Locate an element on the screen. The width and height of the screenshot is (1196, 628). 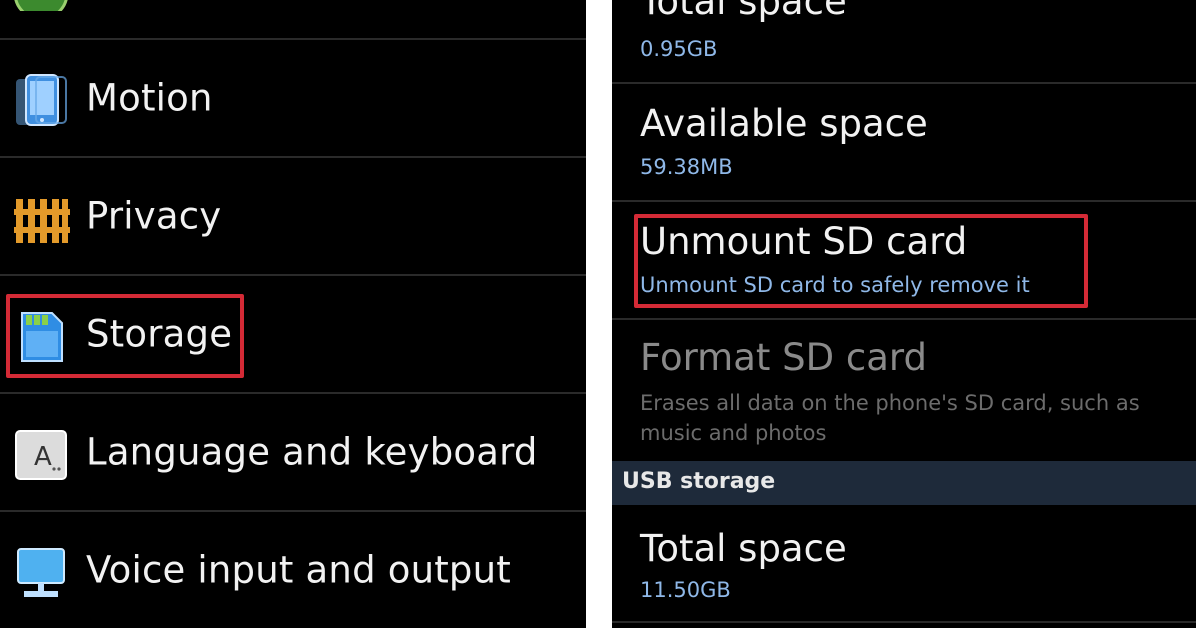
settings-item-language-keyboard: A Language and keyboard is located at coordinates (293, 454).